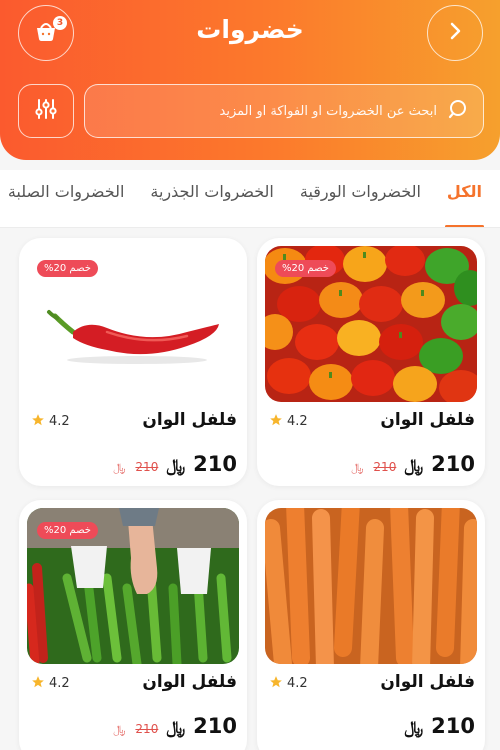  I want to click on chevron-right-icon, so click(455, 33).